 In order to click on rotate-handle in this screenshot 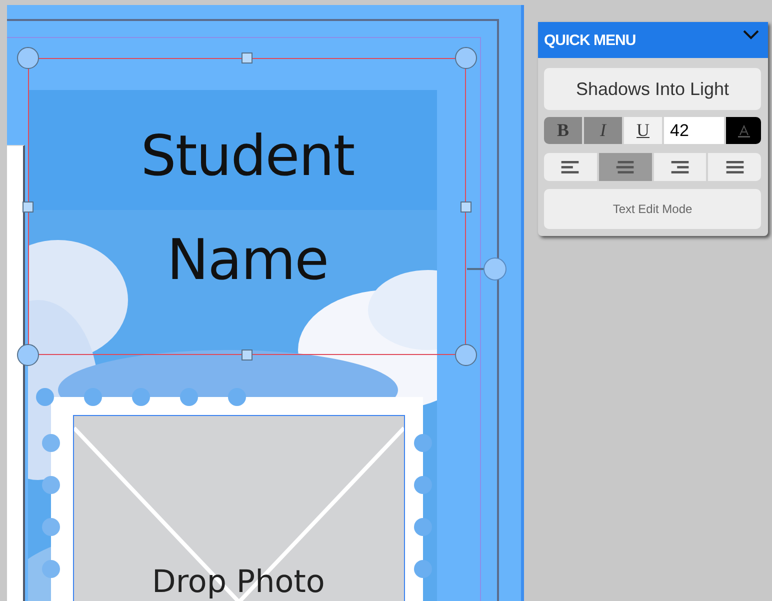, I will do `click(487, 269)`.